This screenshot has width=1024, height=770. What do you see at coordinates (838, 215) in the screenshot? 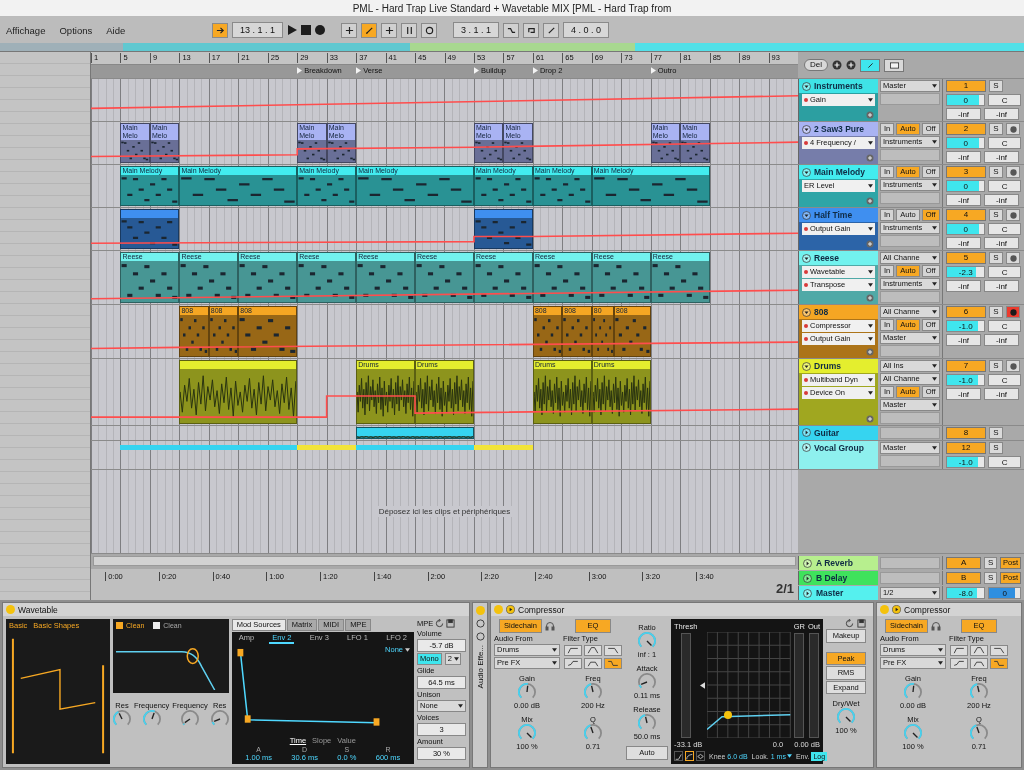
I see `track-title-bar: Half Time` at bounding box center [838, 215].